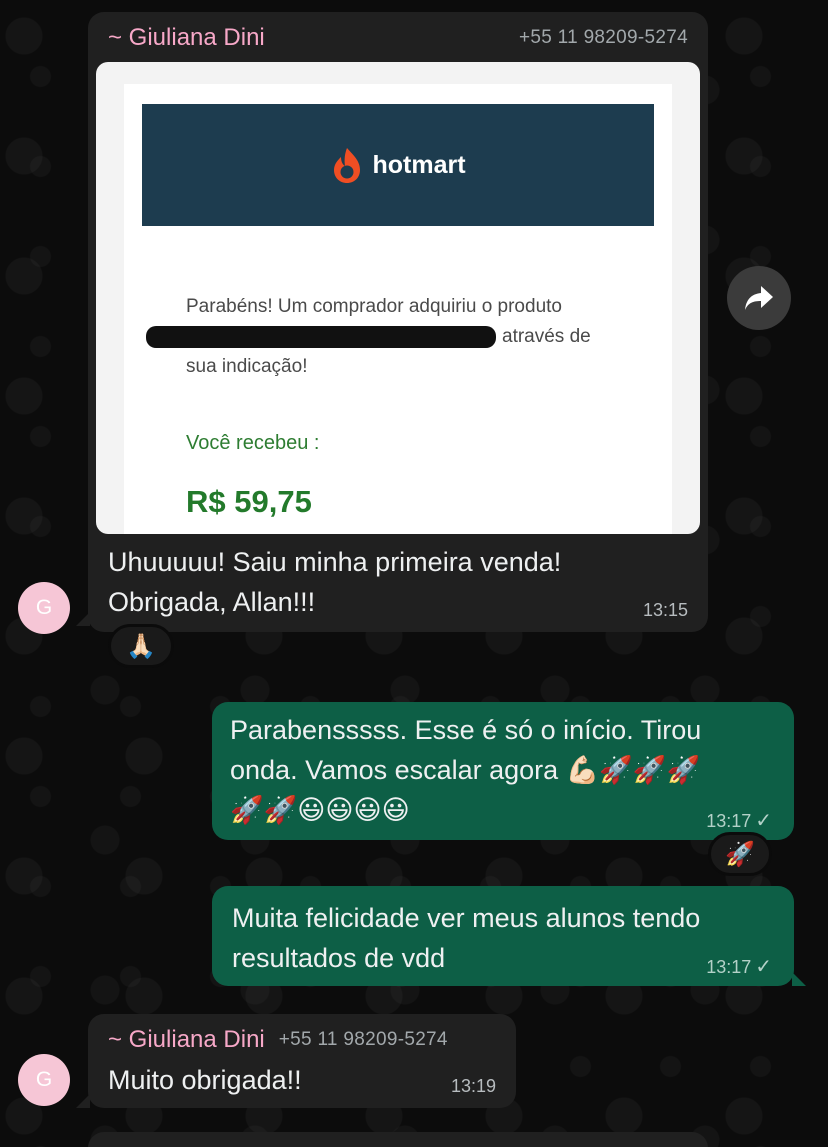  What do you see at coordinates (247, 366) in the screenshot?
I see `email-line-3: sua indicação!` at bounding box center [247, 366].